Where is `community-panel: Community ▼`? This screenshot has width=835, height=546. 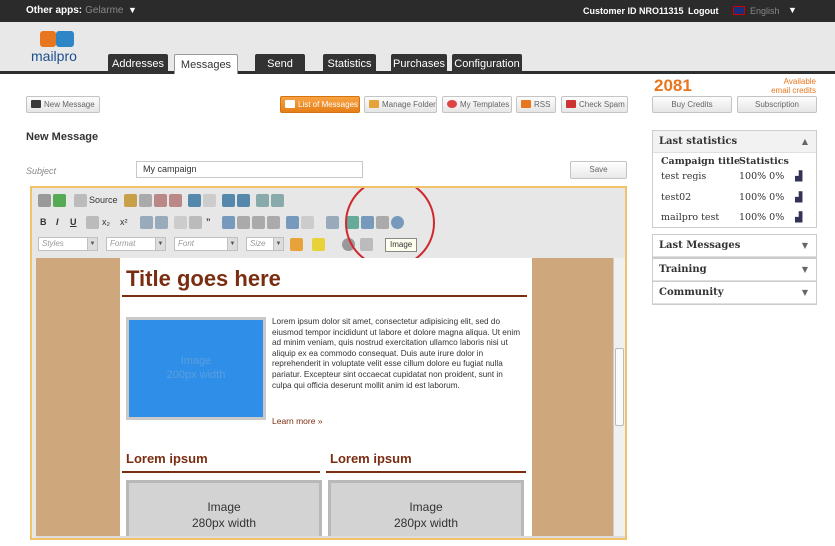 community-panel: Community ▼ is located at coordinates (734, 293).